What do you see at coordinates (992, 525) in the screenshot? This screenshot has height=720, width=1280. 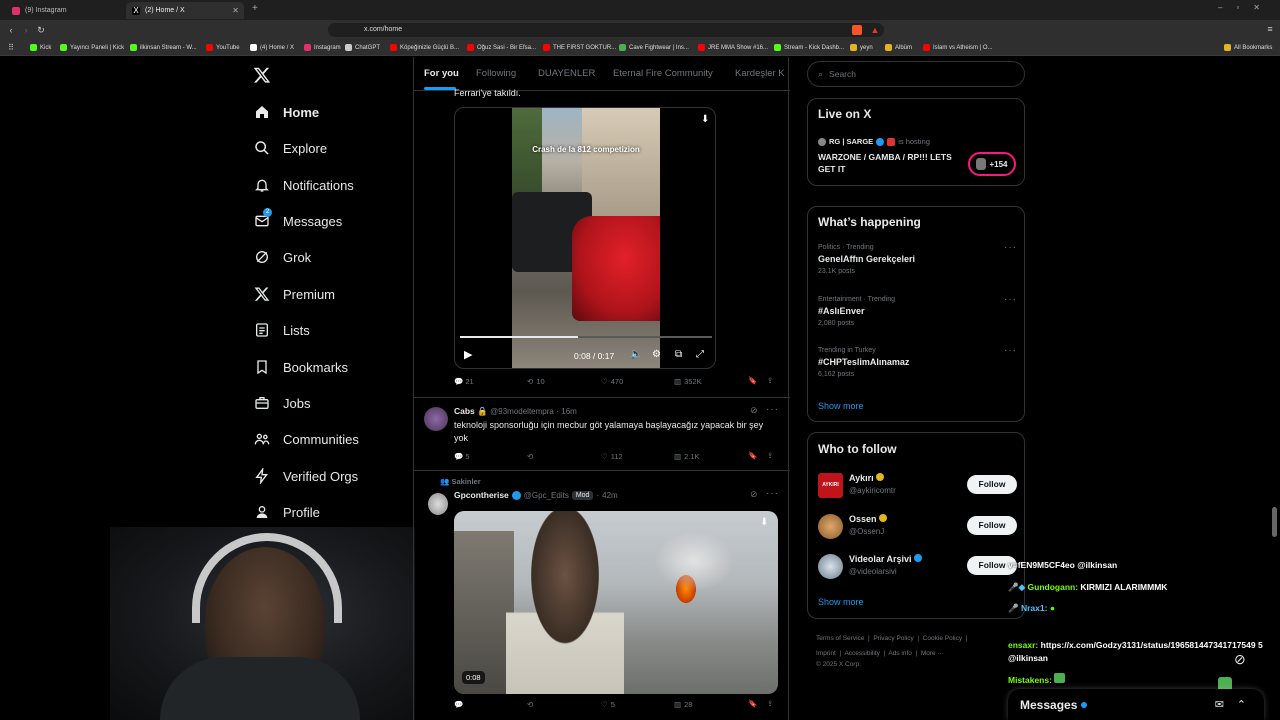 I see `follow-button: Follow` at bounding box center [992, 525].